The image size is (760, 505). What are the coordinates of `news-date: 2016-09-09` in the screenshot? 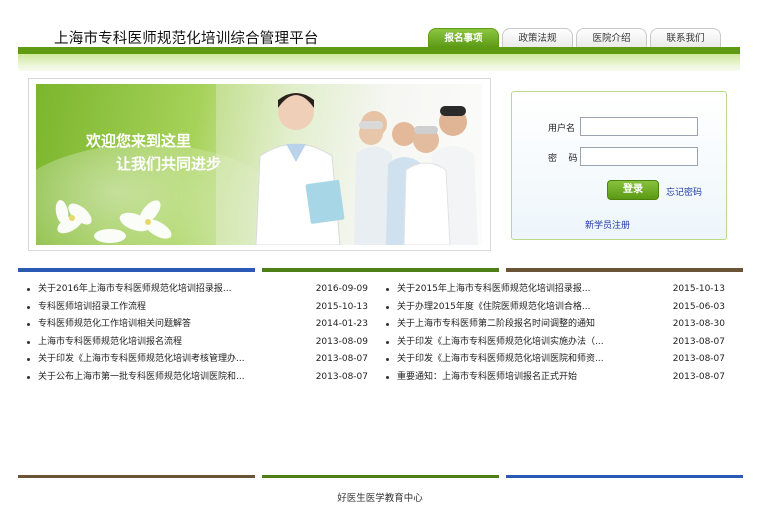 It's located at (341, 289).